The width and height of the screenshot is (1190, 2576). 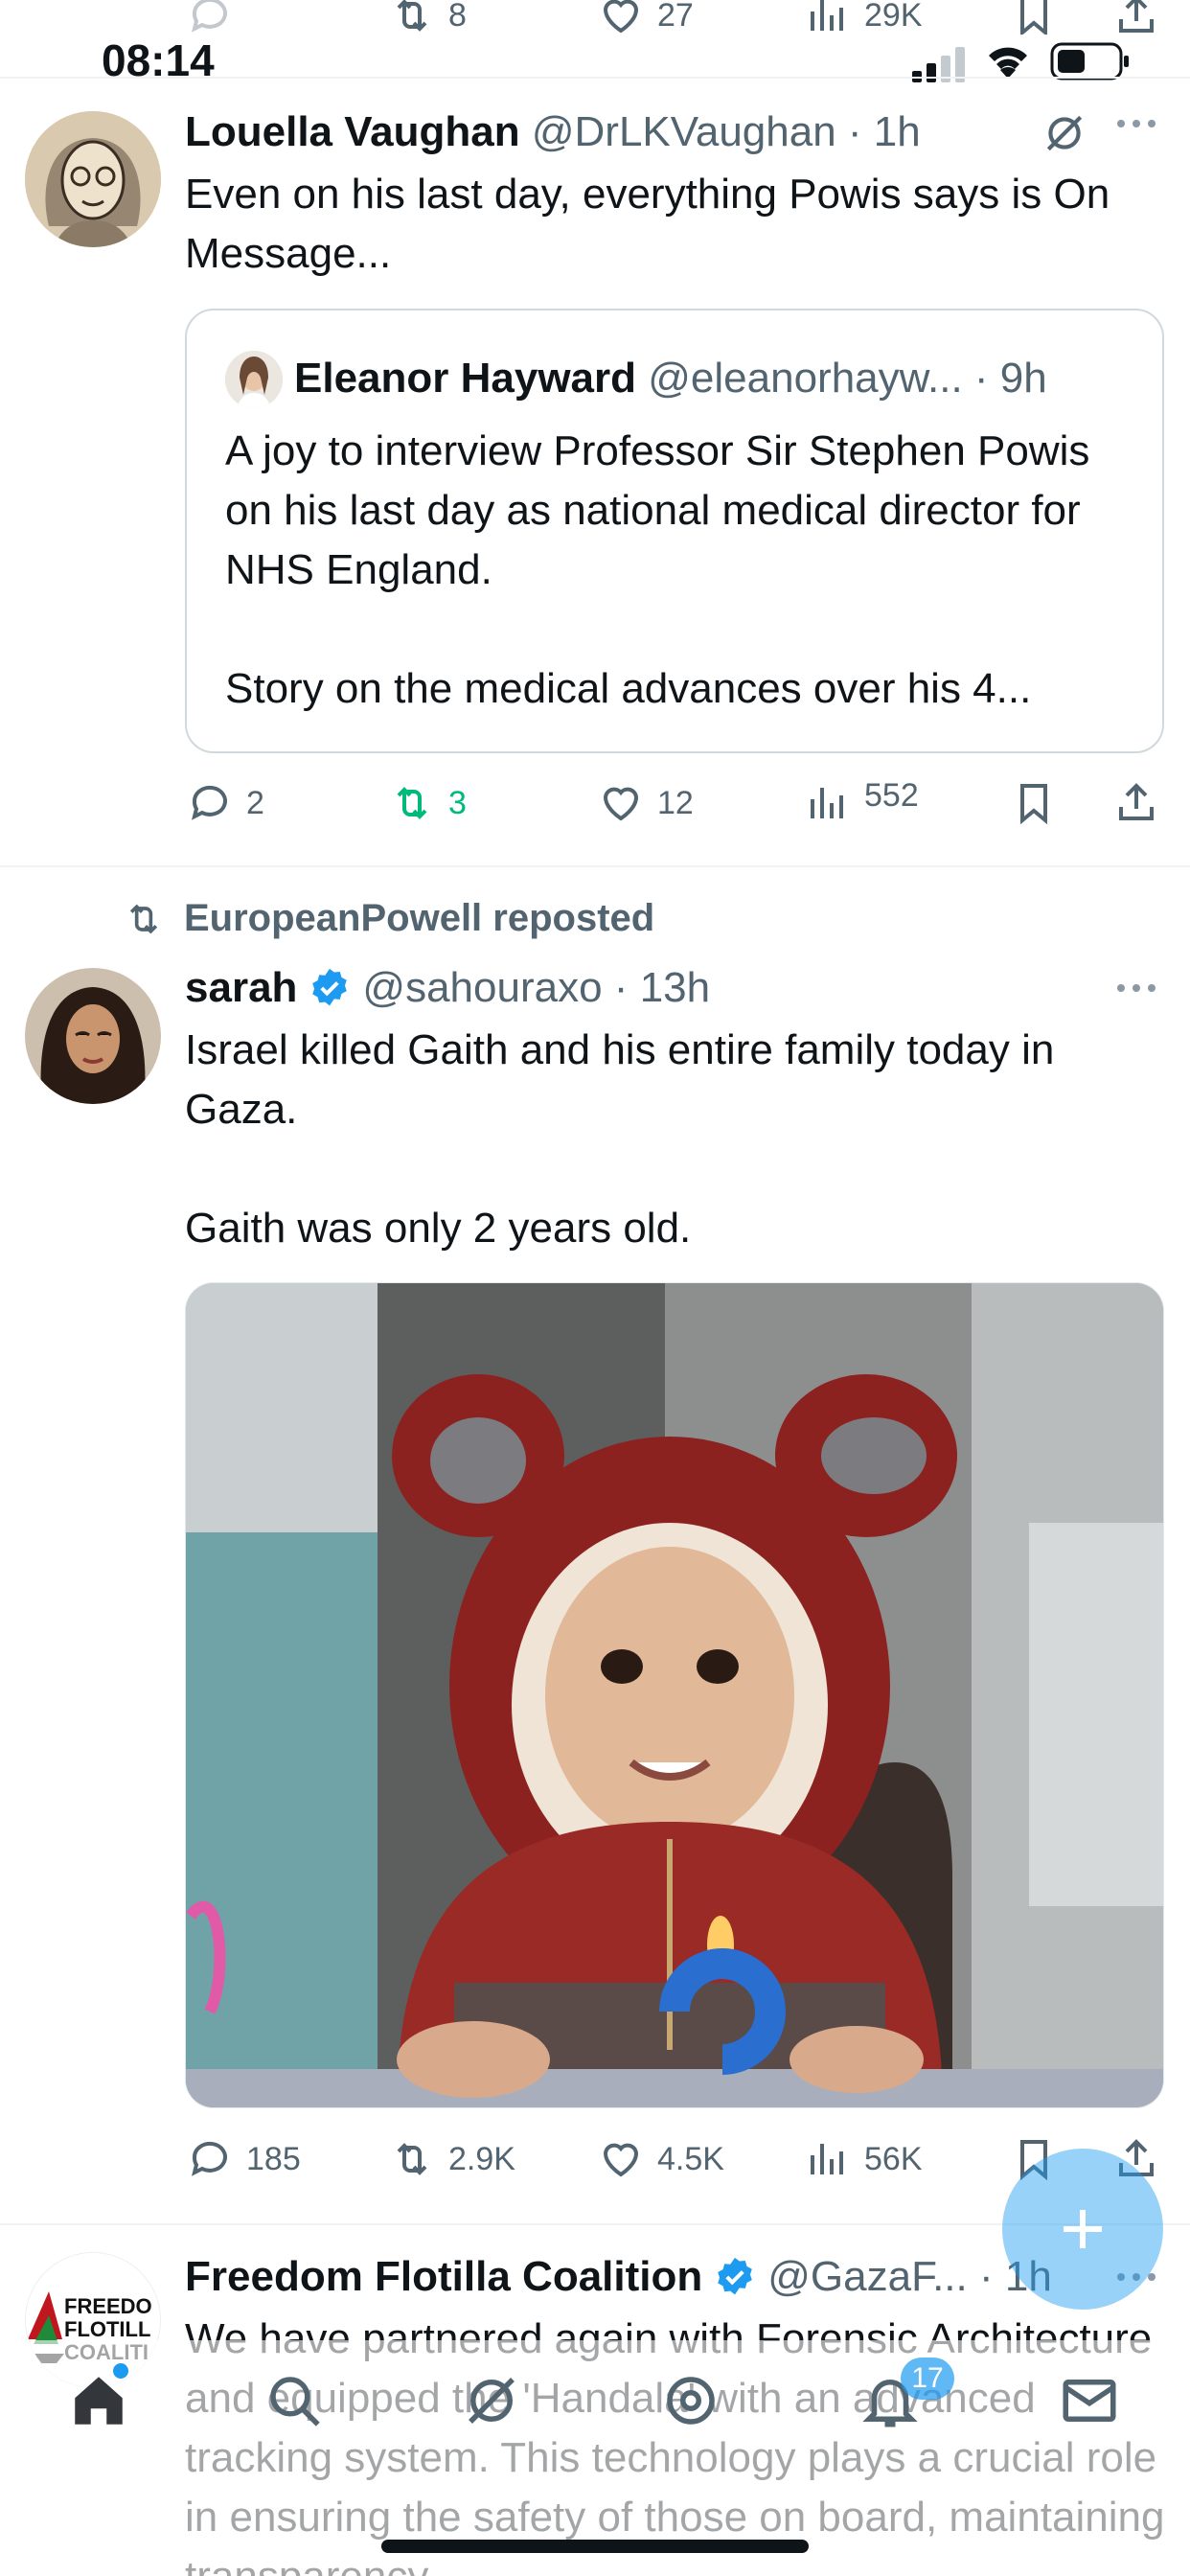 I want to click on tweet-header: sarah @sahouraxo · 13h, so click(x=448, y=988).